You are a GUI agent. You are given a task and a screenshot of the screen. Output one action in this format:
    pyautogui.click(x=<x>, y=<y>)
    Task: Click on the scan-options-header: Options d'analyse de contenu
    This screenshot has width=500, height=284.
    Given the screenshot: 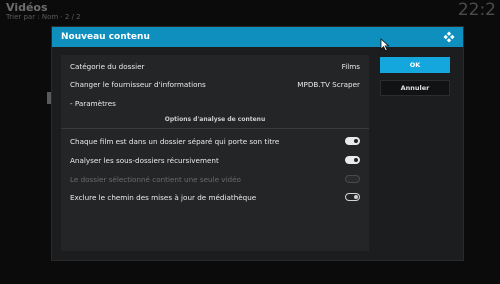 What is the action you would take?
    pyautogui.click(x=215, y=119)
    